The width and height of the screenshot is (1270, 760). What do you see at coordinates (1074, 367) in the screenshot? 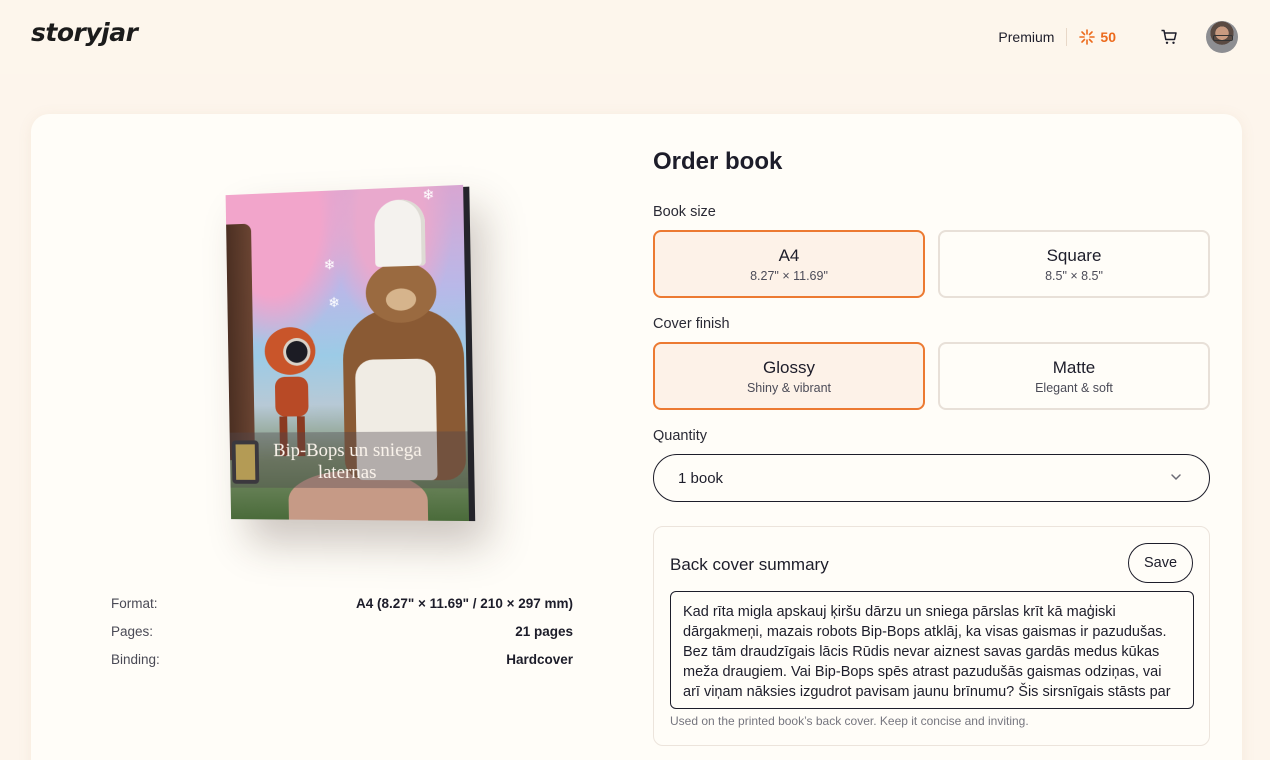
I see `option-title: Matte` at bounding box center [1074, 367].